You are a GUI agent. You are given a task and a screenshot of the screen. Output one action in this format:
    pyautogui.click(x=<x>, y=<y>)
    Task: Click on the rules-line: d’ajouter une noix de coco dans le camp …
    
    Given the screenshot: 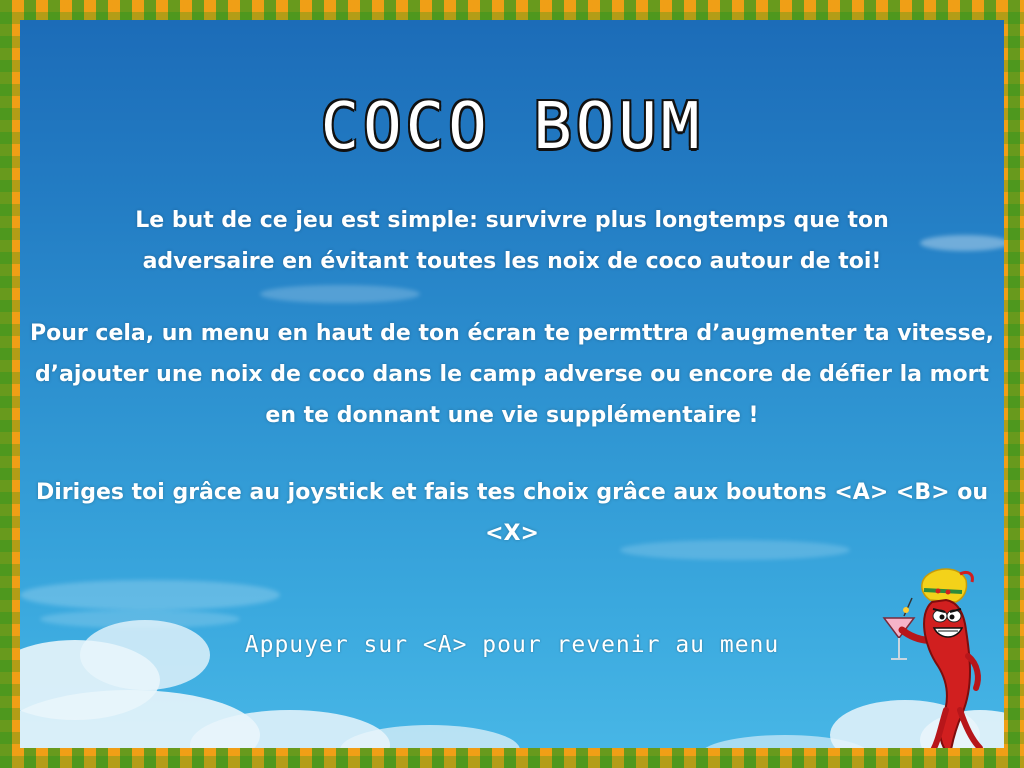 What is the action you would take?
    pyautogui.click(x=512, y=374)
    